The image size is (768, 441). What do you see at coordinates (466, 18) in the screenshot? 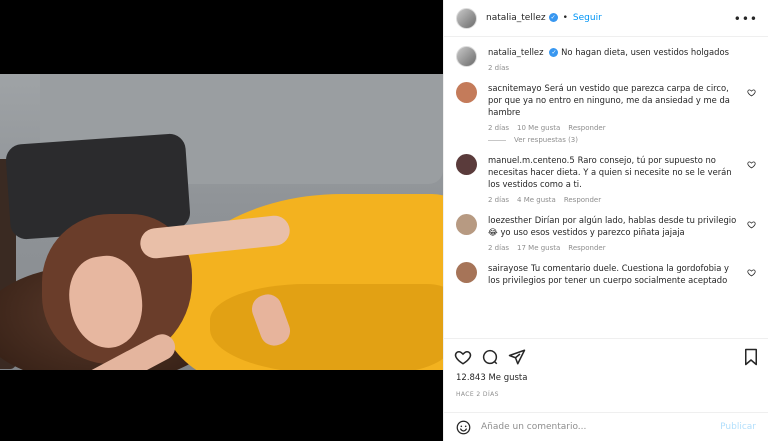
I see `author-avatar` at bounding box center [466, 18].